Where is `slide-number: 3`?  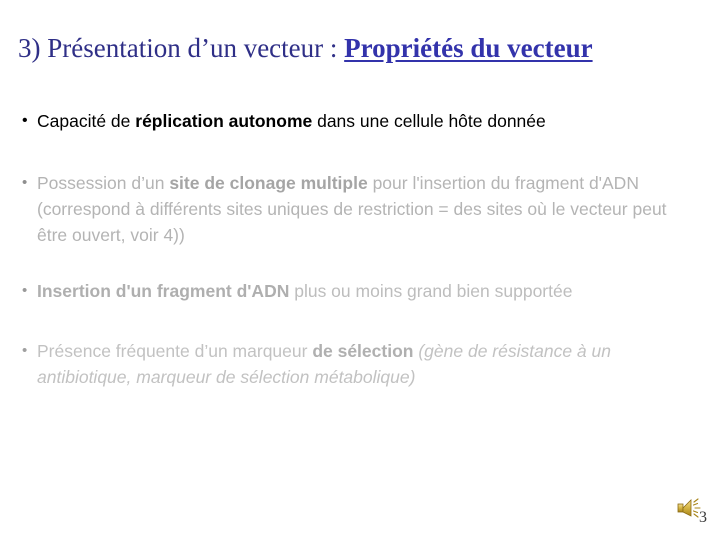 slide-number: 3 is located at coordinates (703, 517).